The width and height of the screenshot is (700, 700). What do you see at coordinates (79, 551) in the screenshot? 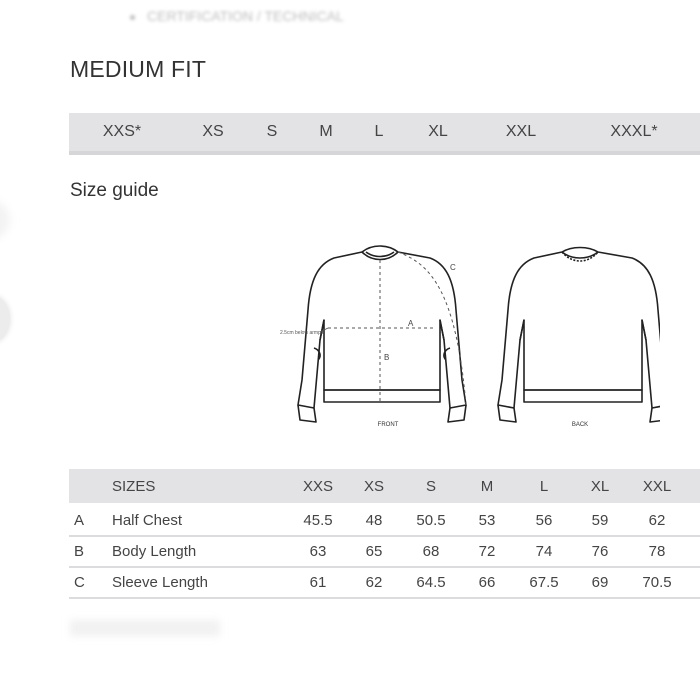
I see `row-key: B` at bounding box center [79, 551].